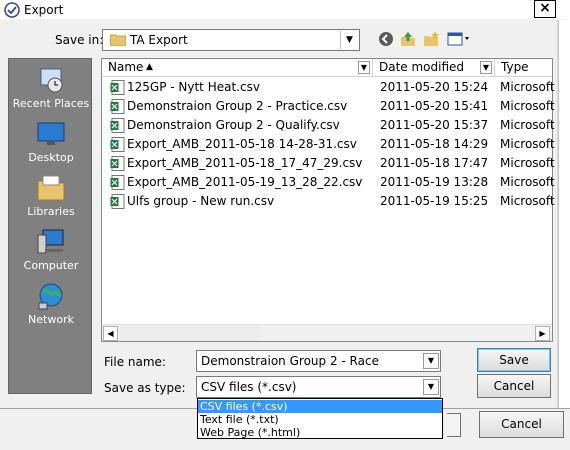 The height and width of the screenshot is (450, 570). Describe the element at coordinates (320, 432) in the screenshot. I see `dropdown-option: Web Page (*.html)` at that location.